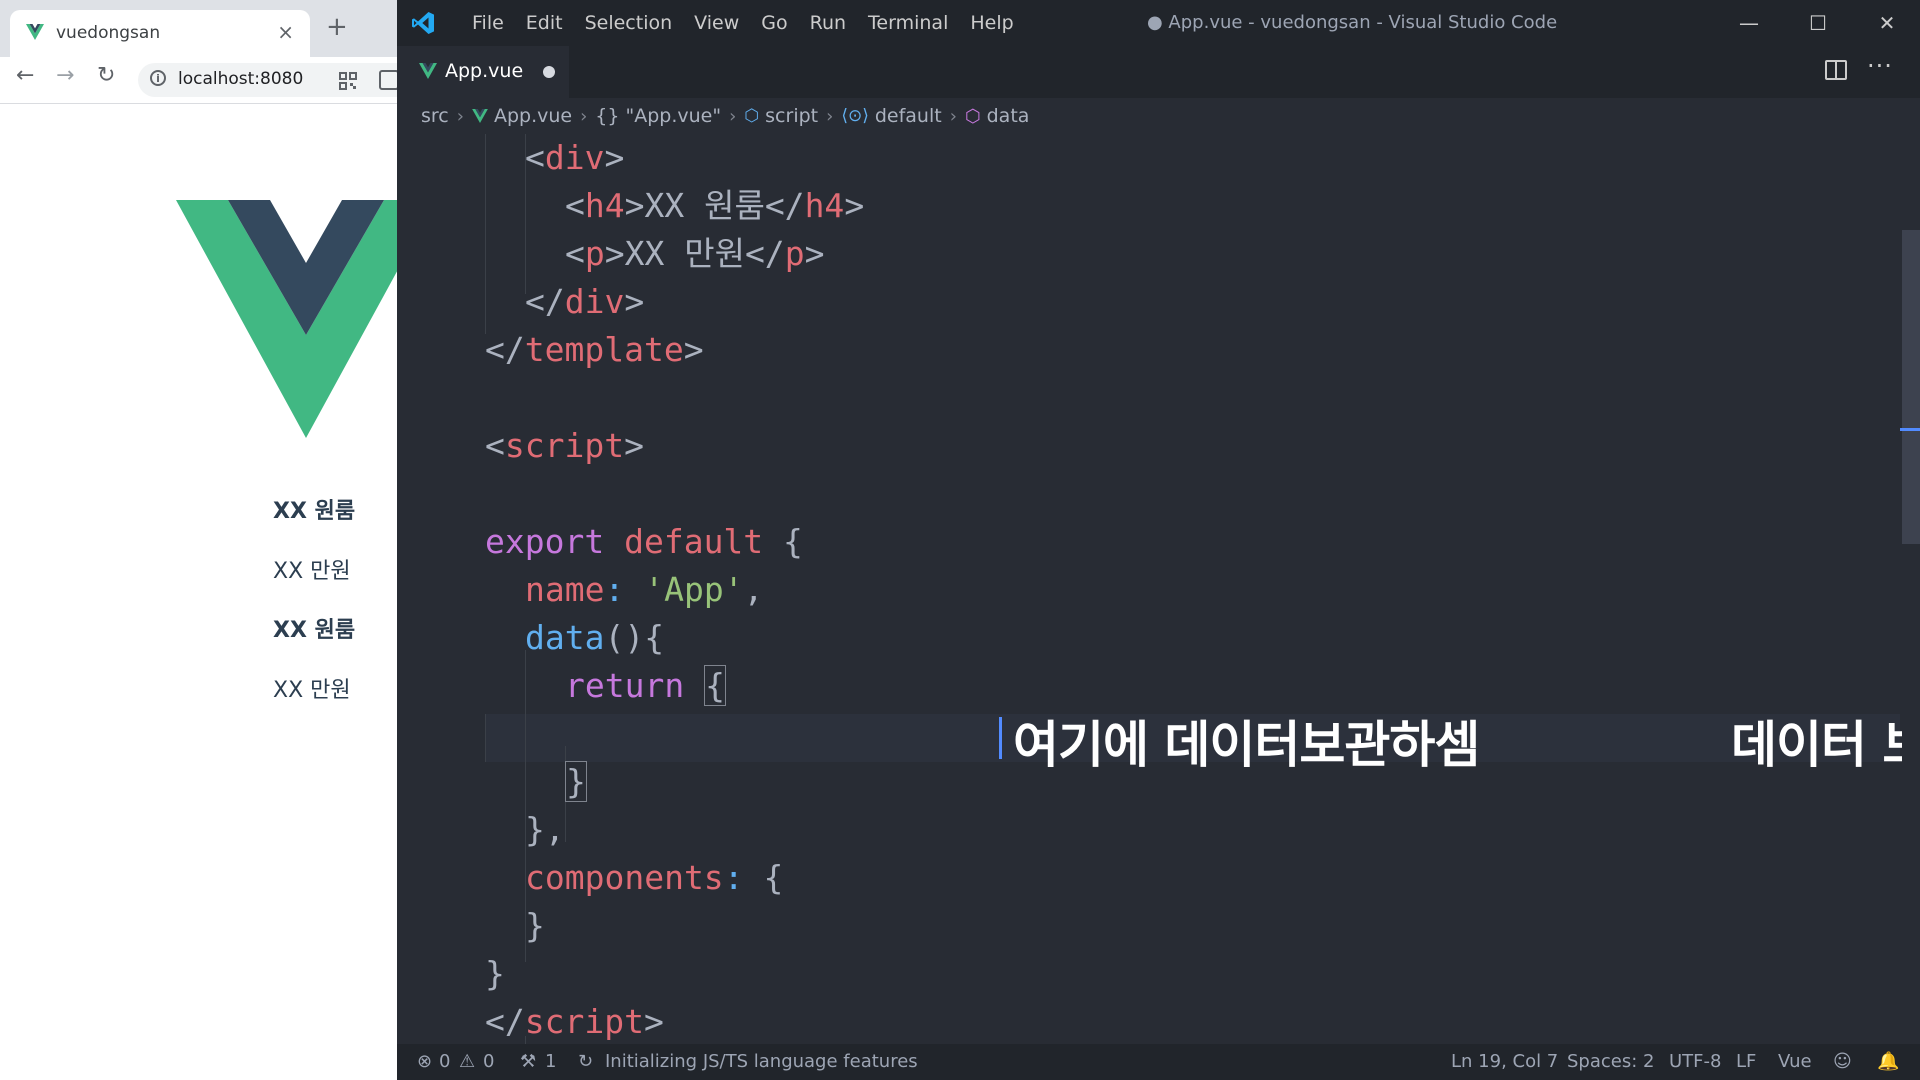 This screenshot has height=1080, width=1920. Describe the element at coordinates (565, 637) in the screenshot. I see `token: data` at that location.